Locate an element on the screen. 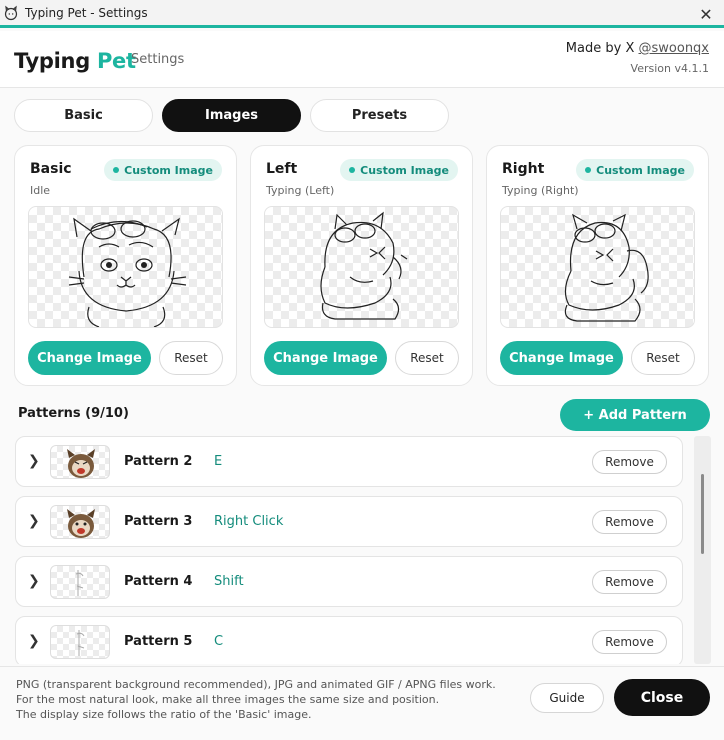 This screenshot has width=724, height=740. patterns-title: Patterns (9/10) is located at coordinates (73, 413).